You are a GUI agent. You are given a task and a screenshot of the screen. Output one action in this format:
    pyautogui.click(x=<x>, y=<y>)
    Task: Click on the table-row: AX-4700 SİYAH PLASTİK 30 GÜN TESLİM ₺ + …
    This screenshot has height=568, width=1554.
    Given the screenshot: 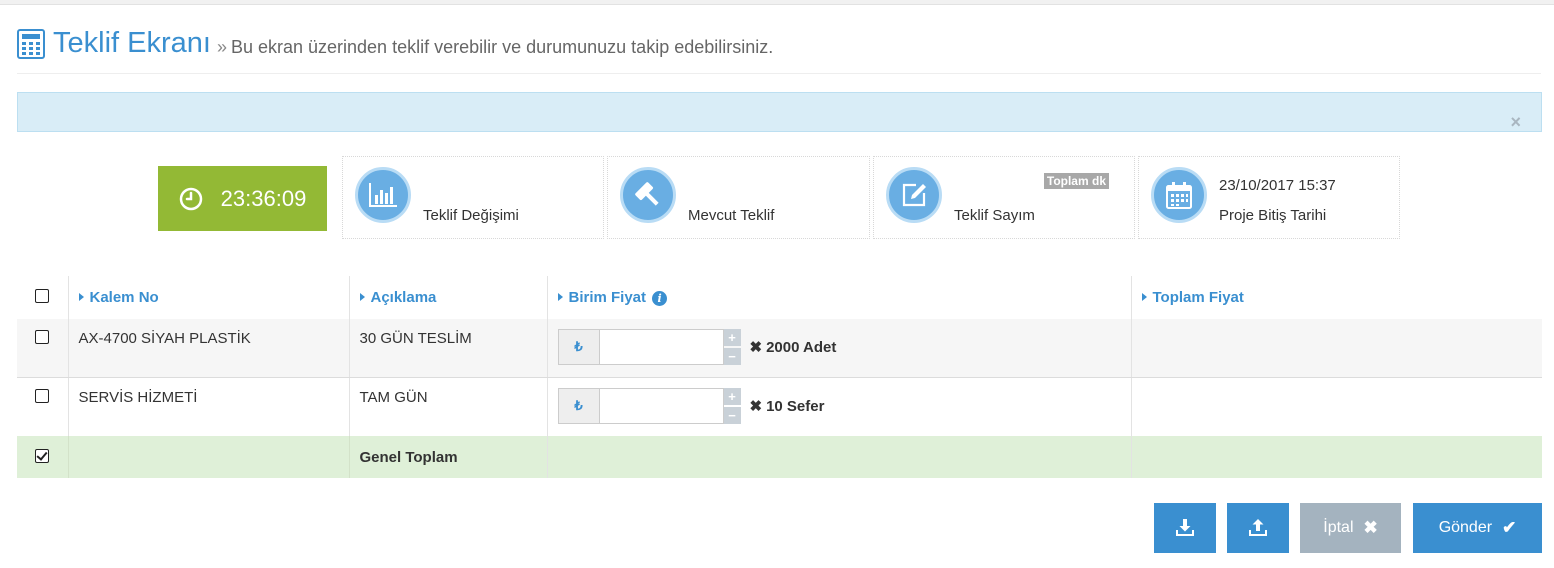 What is the action you would take?
    pyautogui.click(x=779, y=348)
    